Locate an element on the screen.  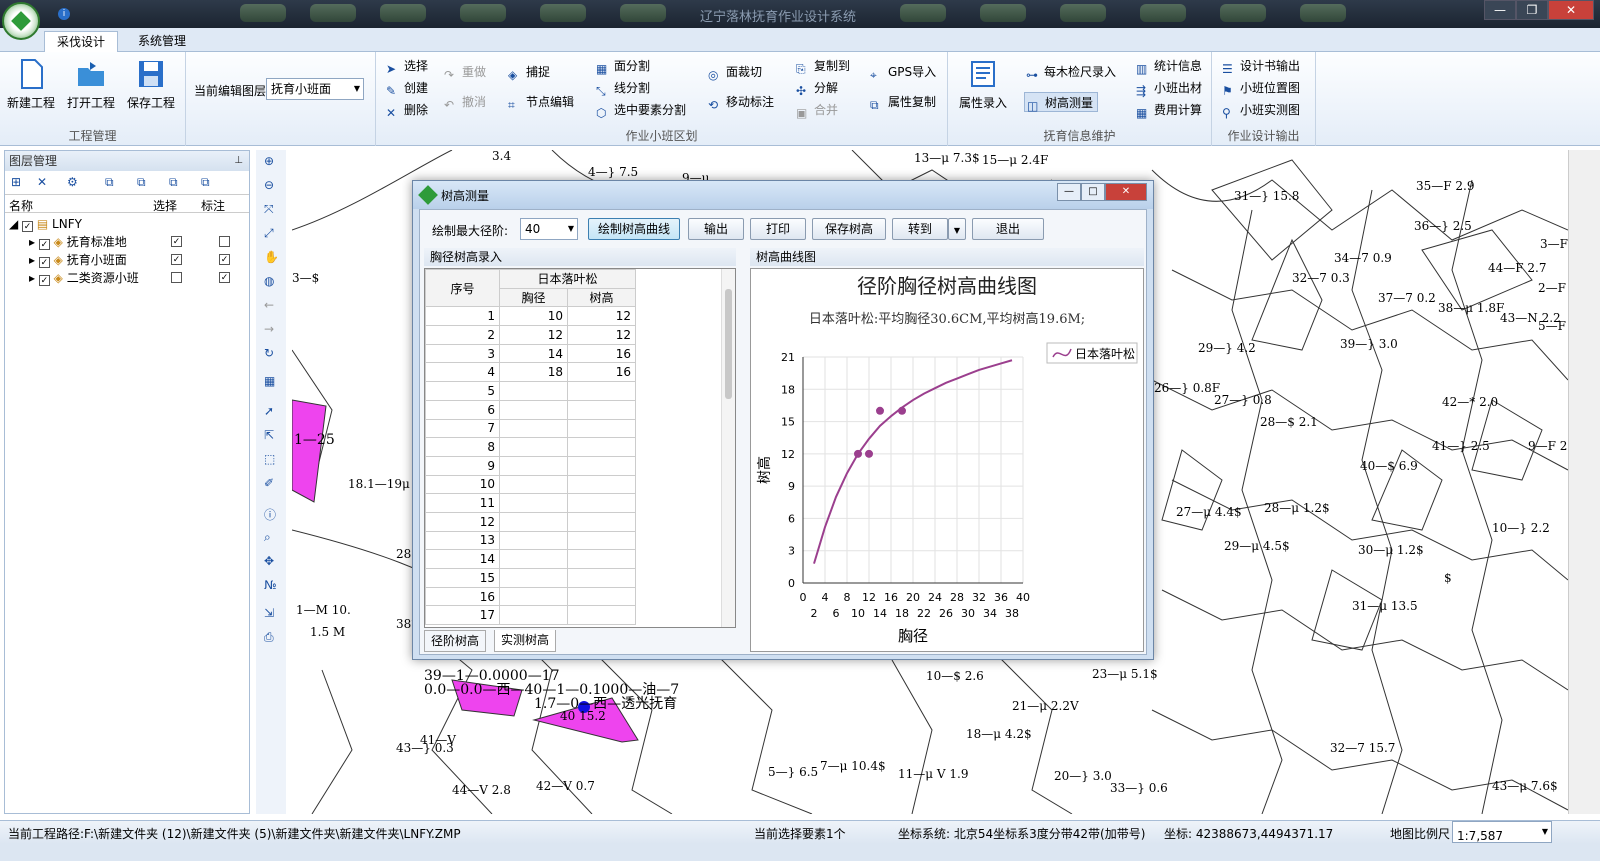
grid-scrollbar is located at coordinates (728, 448).